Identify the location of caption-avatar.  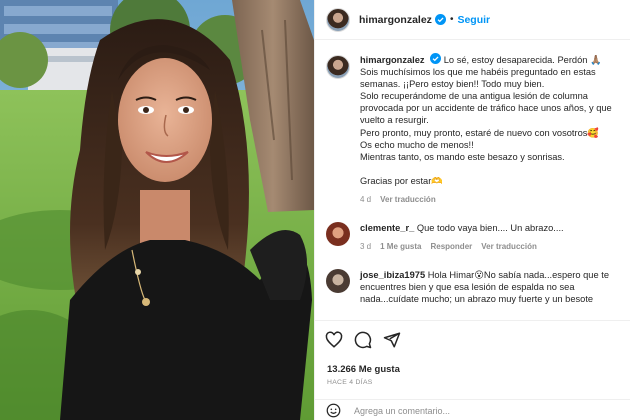
(338, 67).